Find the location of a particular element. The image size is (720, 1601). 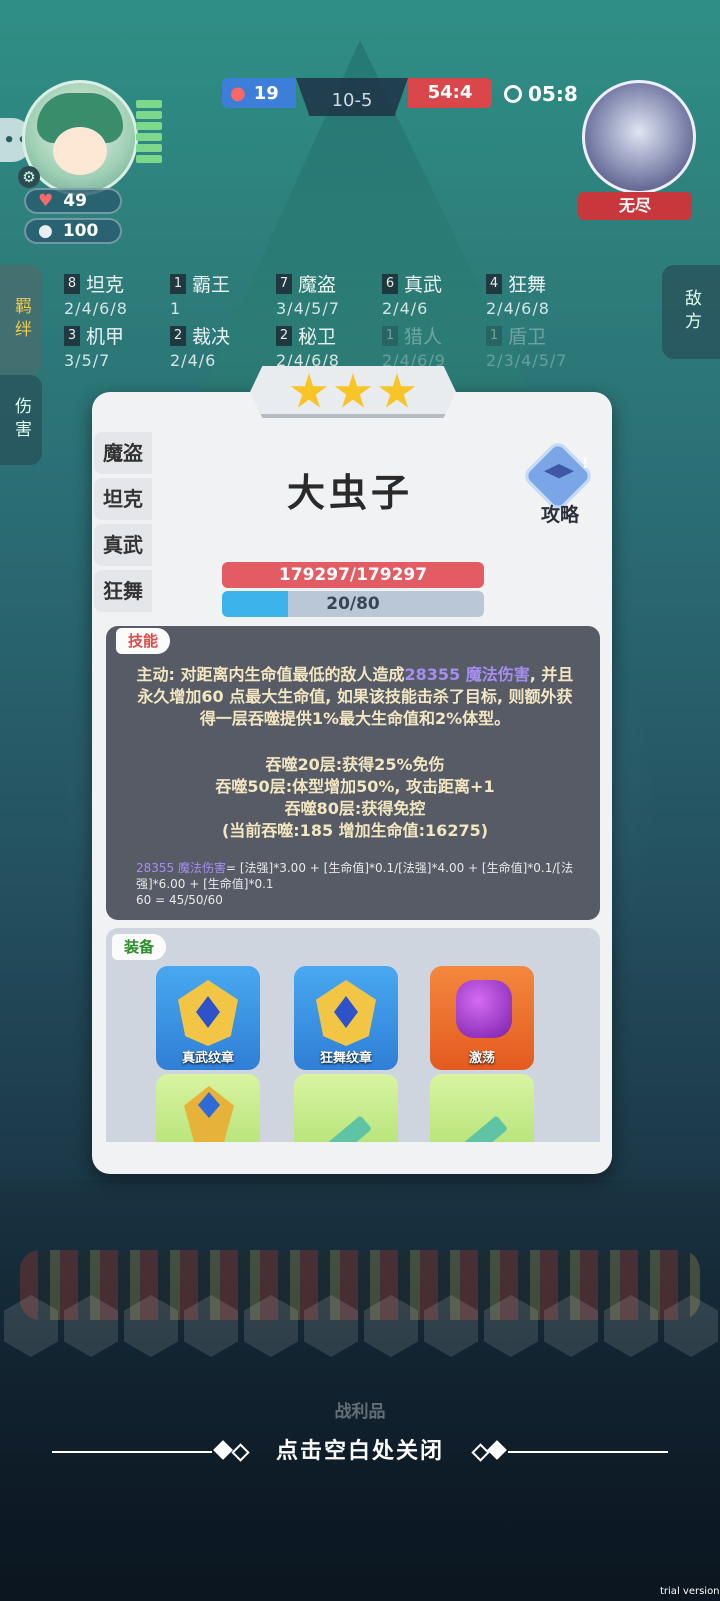

hero-mana-bar: 20/80 is located at coordinates (353, 604).